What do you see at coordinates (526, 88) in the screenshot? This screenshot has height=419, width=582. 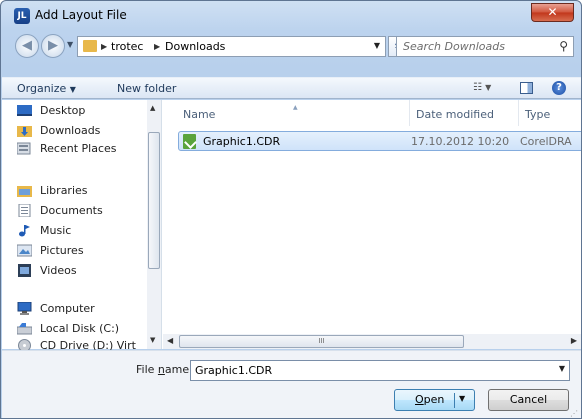 I see `preview-pane-icon` at bounding box center [526, 88].